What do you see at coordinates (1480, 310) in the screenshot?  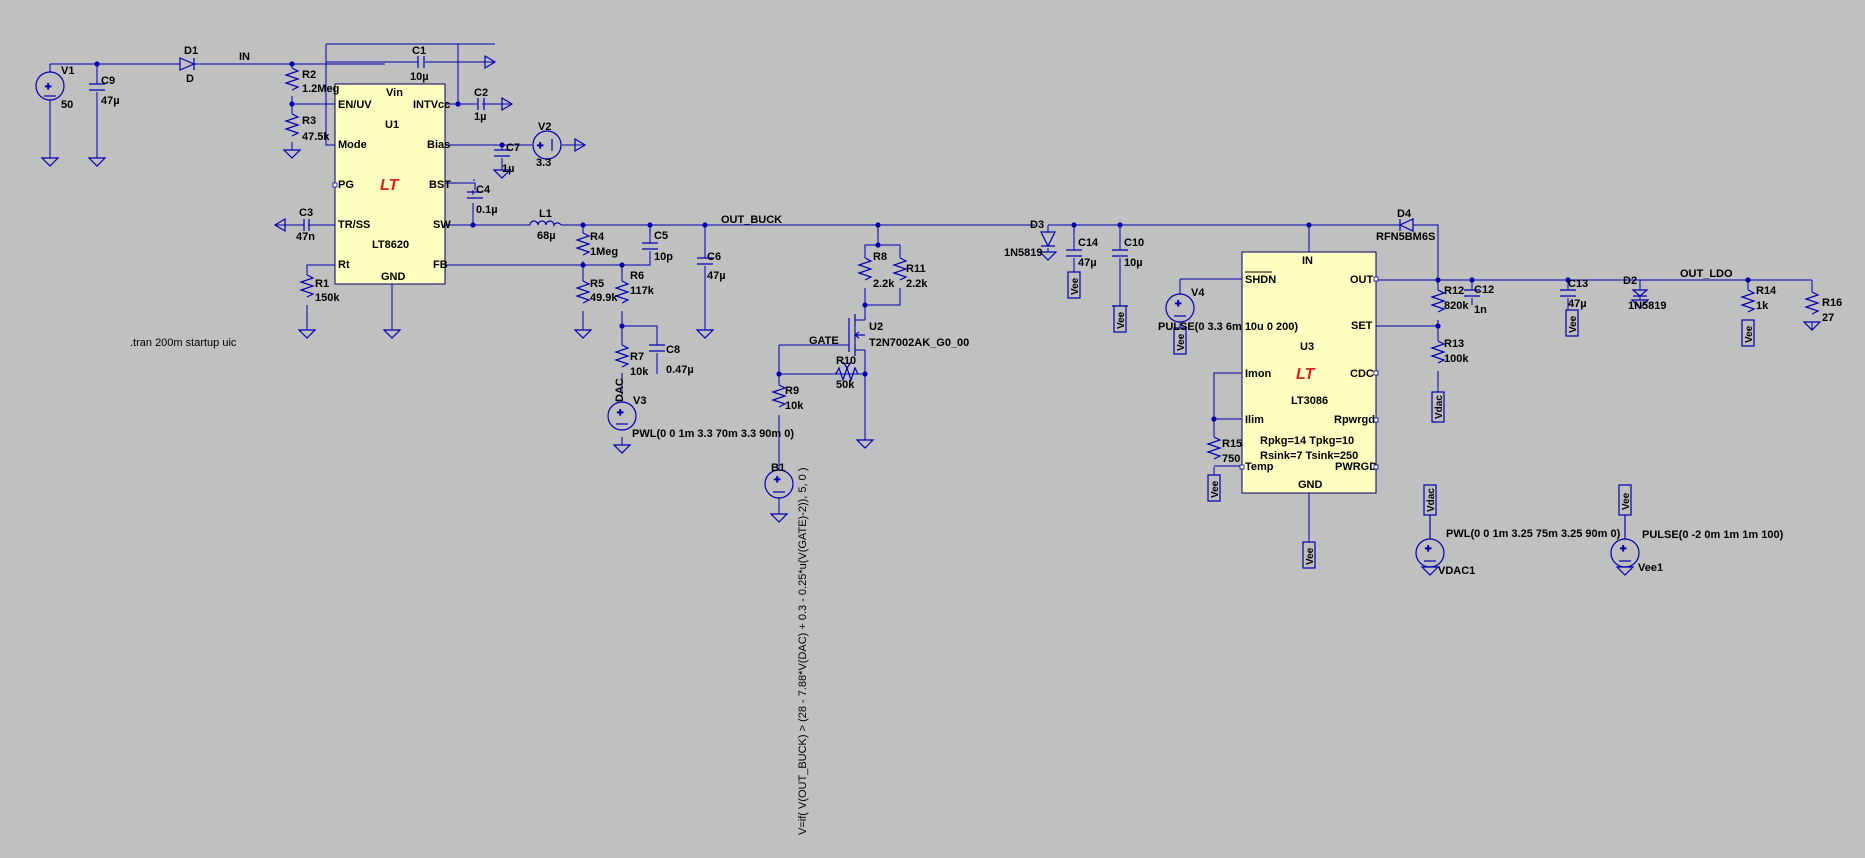 I see `c12-value: 1n` at bounding box center [1480, 310].